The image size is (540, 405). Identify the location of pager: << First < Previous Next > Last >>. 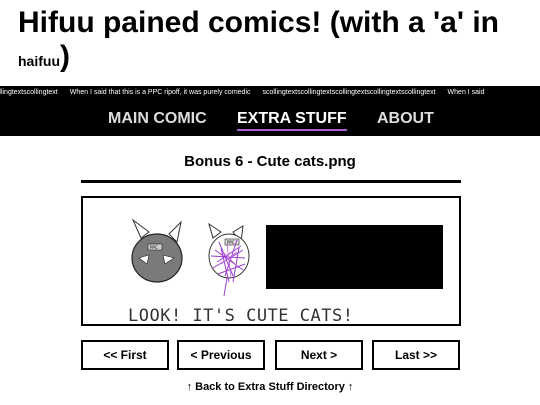
(270, 355).